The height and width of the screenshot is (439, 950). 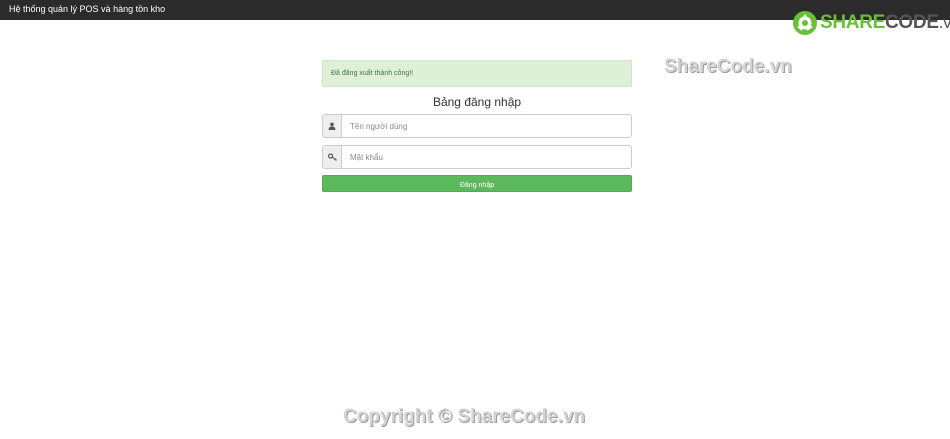 What do you see at coordinates (332, 157) in the screenshot?
I see `key-icon` at bounding box center [332, 157].